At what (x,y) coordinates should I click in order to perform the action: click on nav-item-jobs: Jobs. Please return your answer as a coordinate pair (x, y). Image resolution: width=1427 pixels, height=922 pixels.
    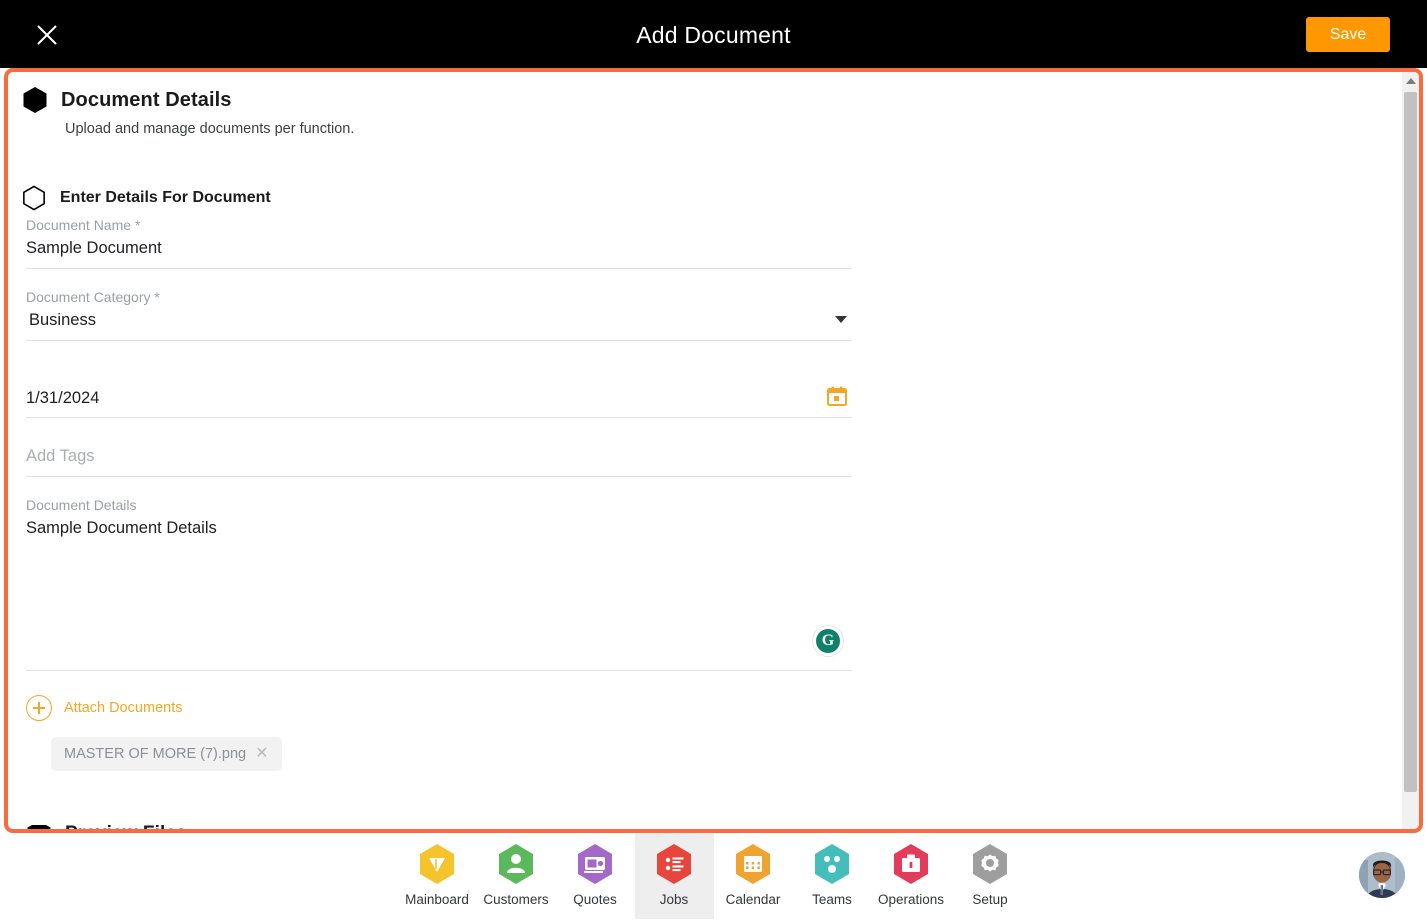
    Looking at the image, I should click on (674, 876).